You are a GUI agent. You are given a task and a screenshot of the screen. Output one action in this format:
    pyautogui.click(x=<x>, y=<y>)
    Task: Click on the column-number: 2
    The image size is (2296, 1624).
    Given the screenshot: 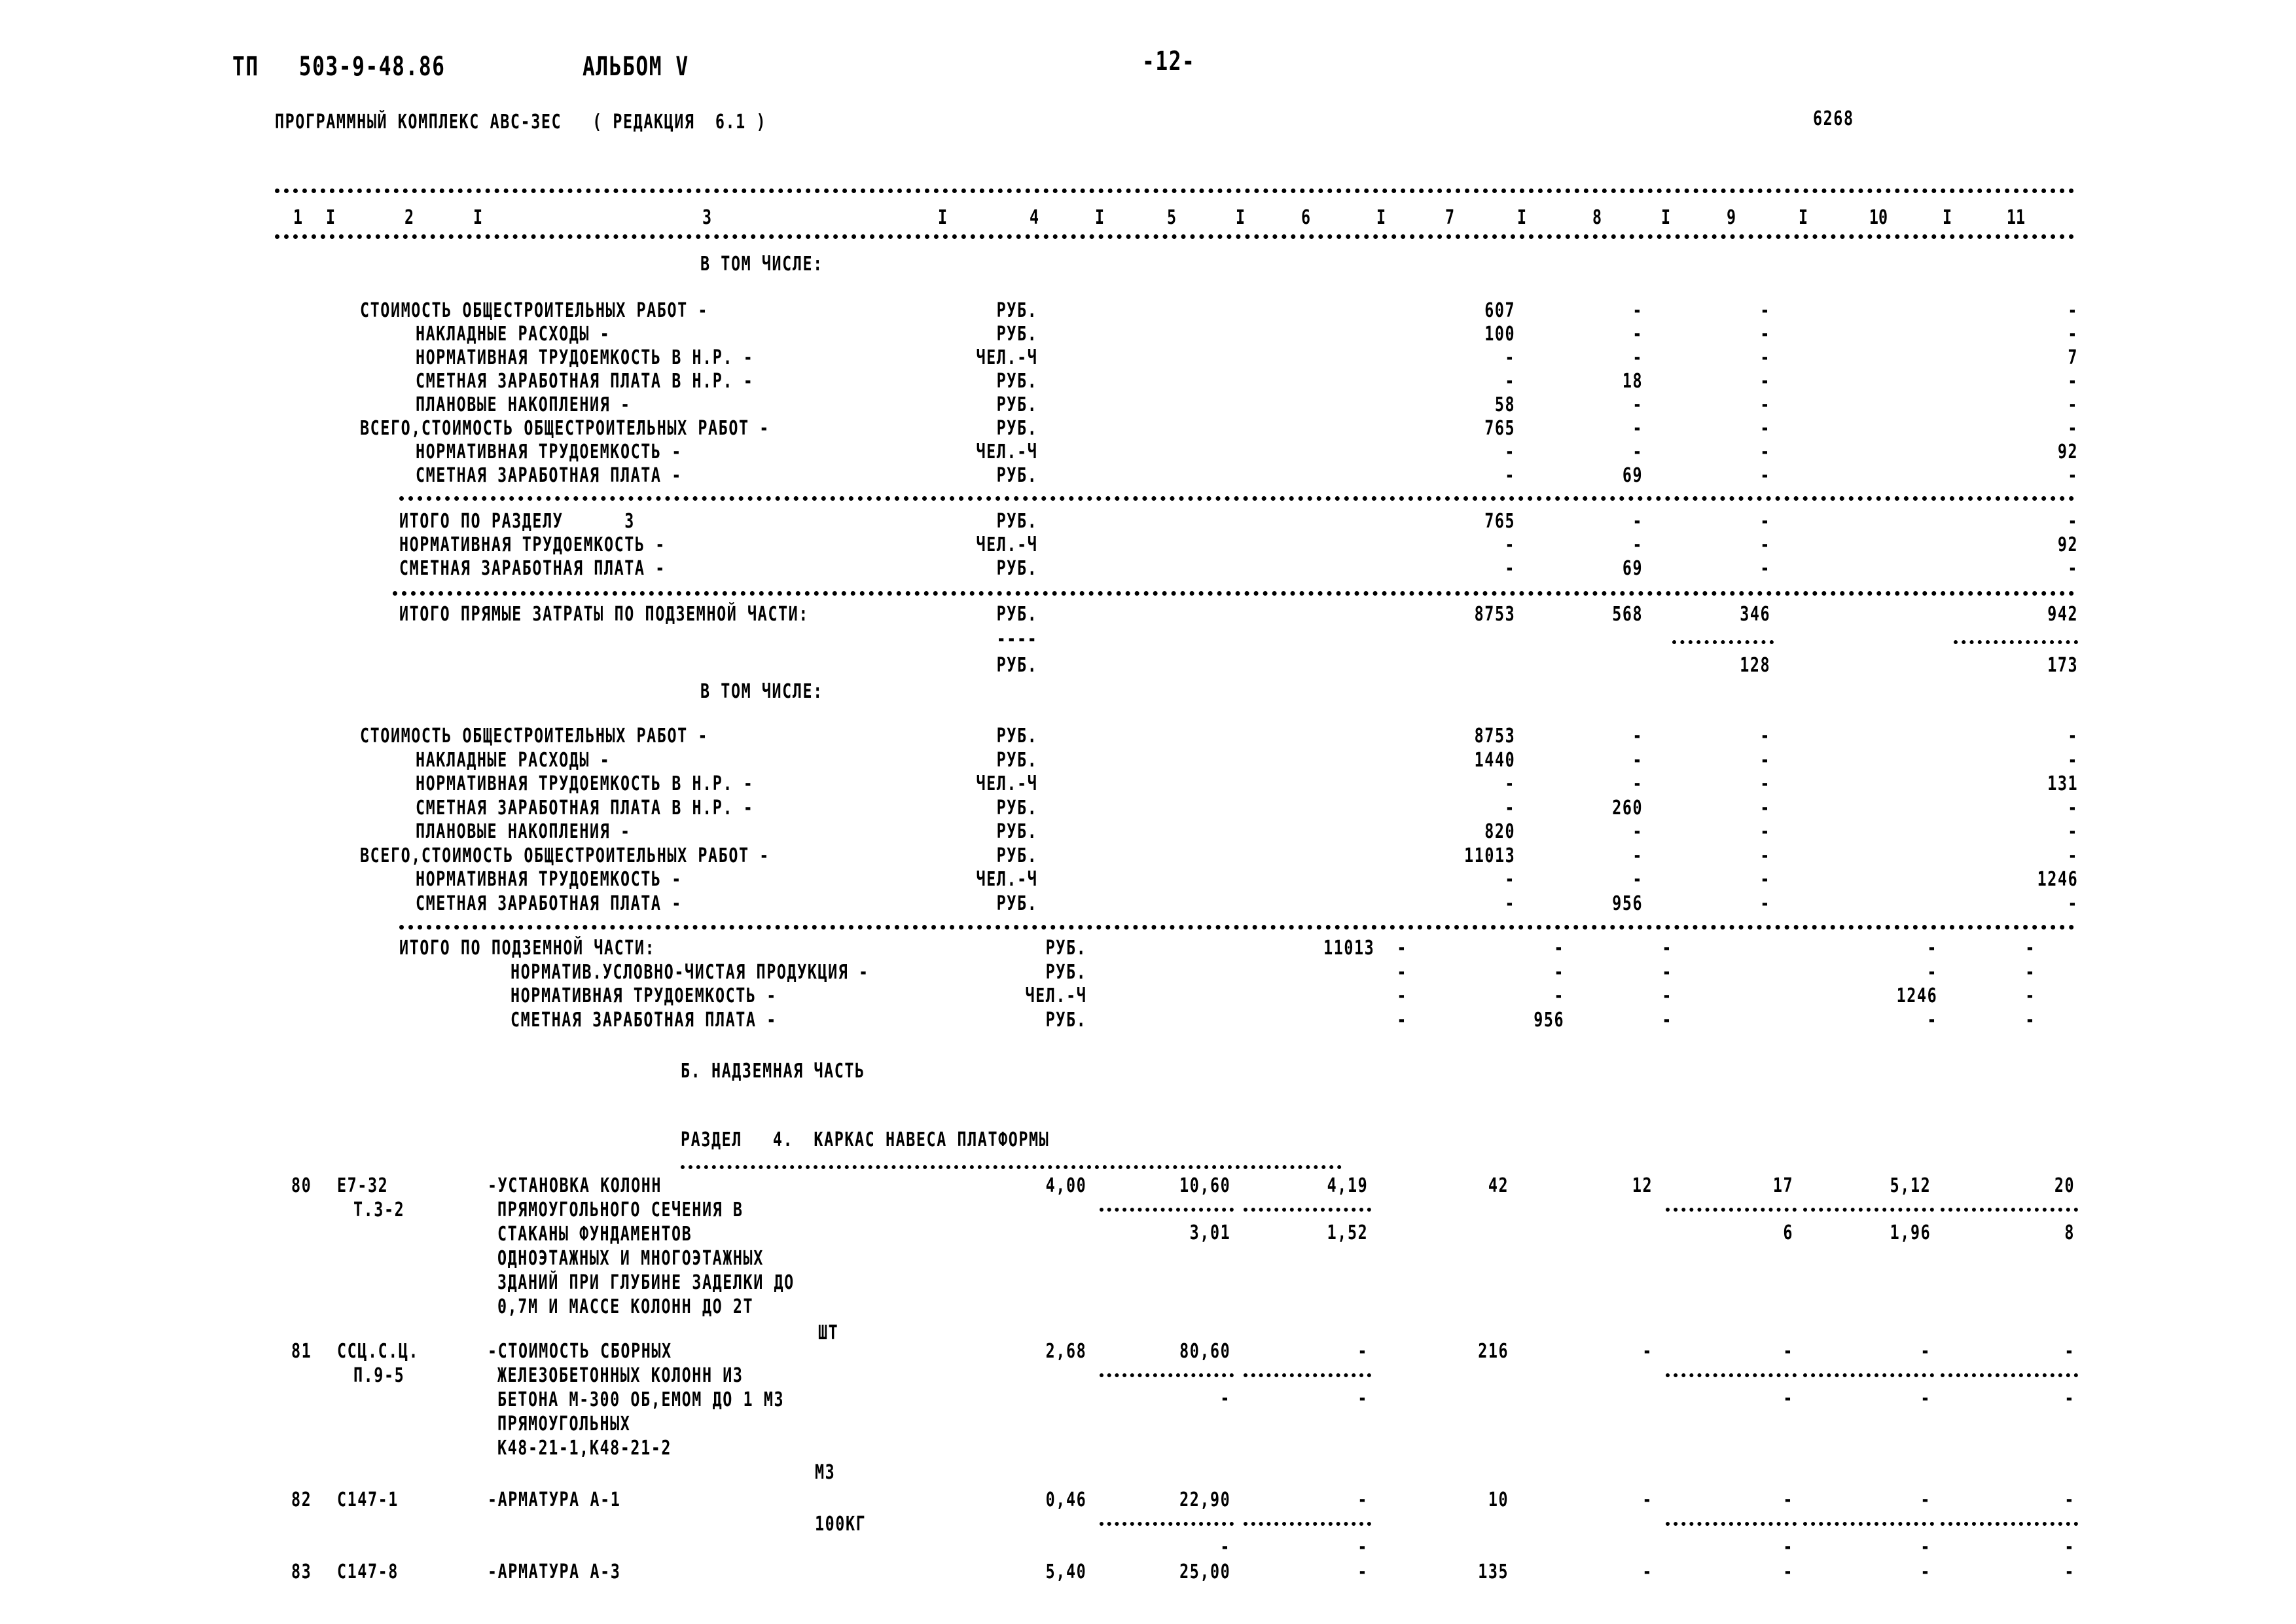 What is the action you would take?
    pyautogui.click(x=409, y=218)
    